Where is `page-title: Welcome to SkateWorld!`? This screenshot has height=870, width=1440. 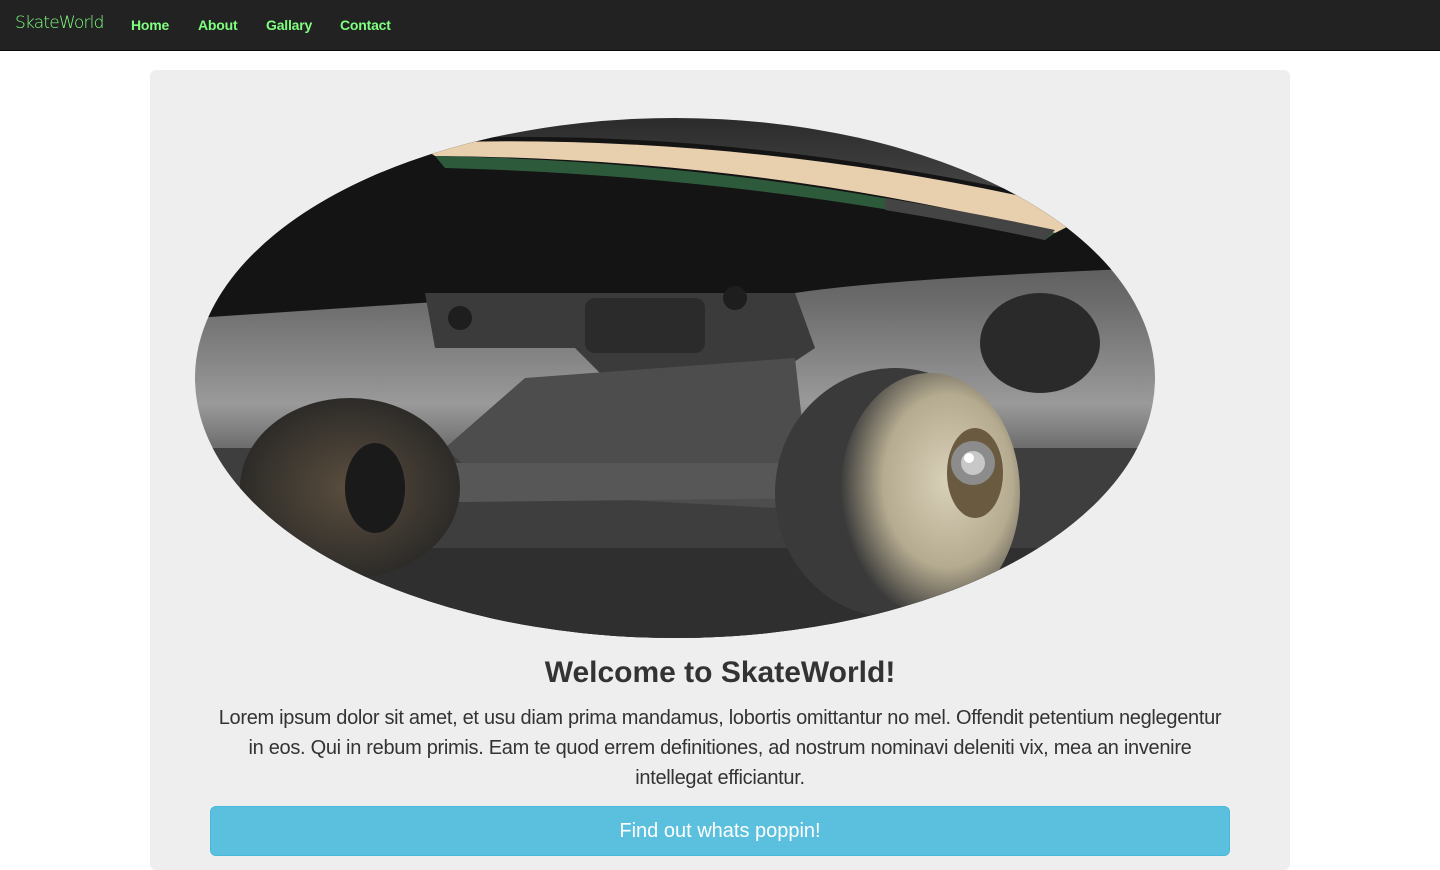 page-title: Welcome to SkateWorld! is located at coordinates (720, 672).